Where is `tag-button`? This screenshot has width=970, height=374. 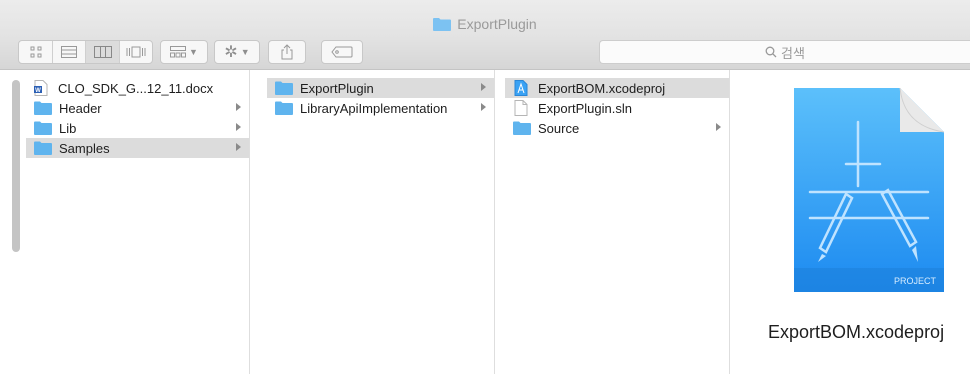 tag-button is located at coordinates (342, 52).